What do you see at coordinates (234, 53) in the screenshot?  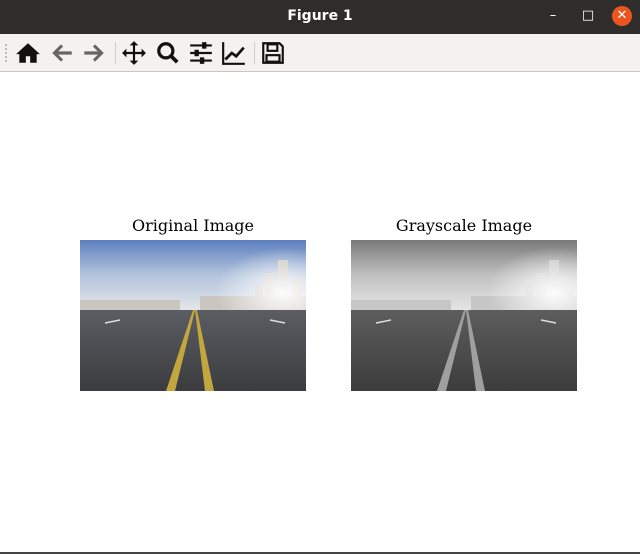 I see `edit-axes-icon` at bounding box center [234, 53].